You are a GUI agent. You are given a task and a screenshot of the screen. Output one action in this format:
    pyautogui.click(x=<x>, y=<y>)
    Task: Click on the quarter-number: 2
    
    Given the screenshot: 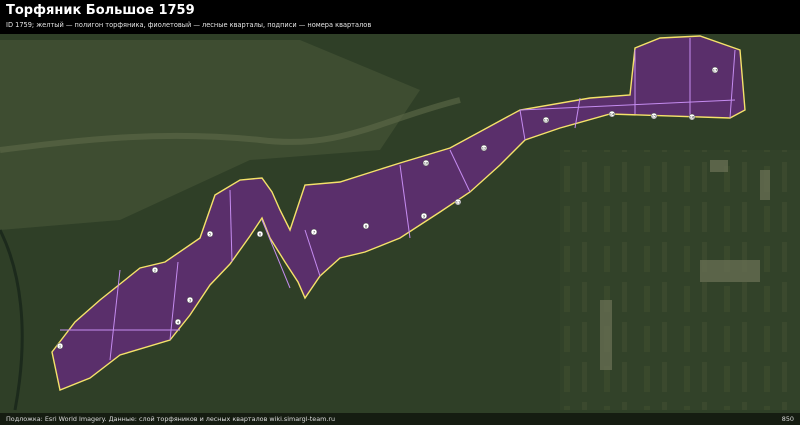 What is the action you would take?
    pyautogui.click(x=155, y=271)
    